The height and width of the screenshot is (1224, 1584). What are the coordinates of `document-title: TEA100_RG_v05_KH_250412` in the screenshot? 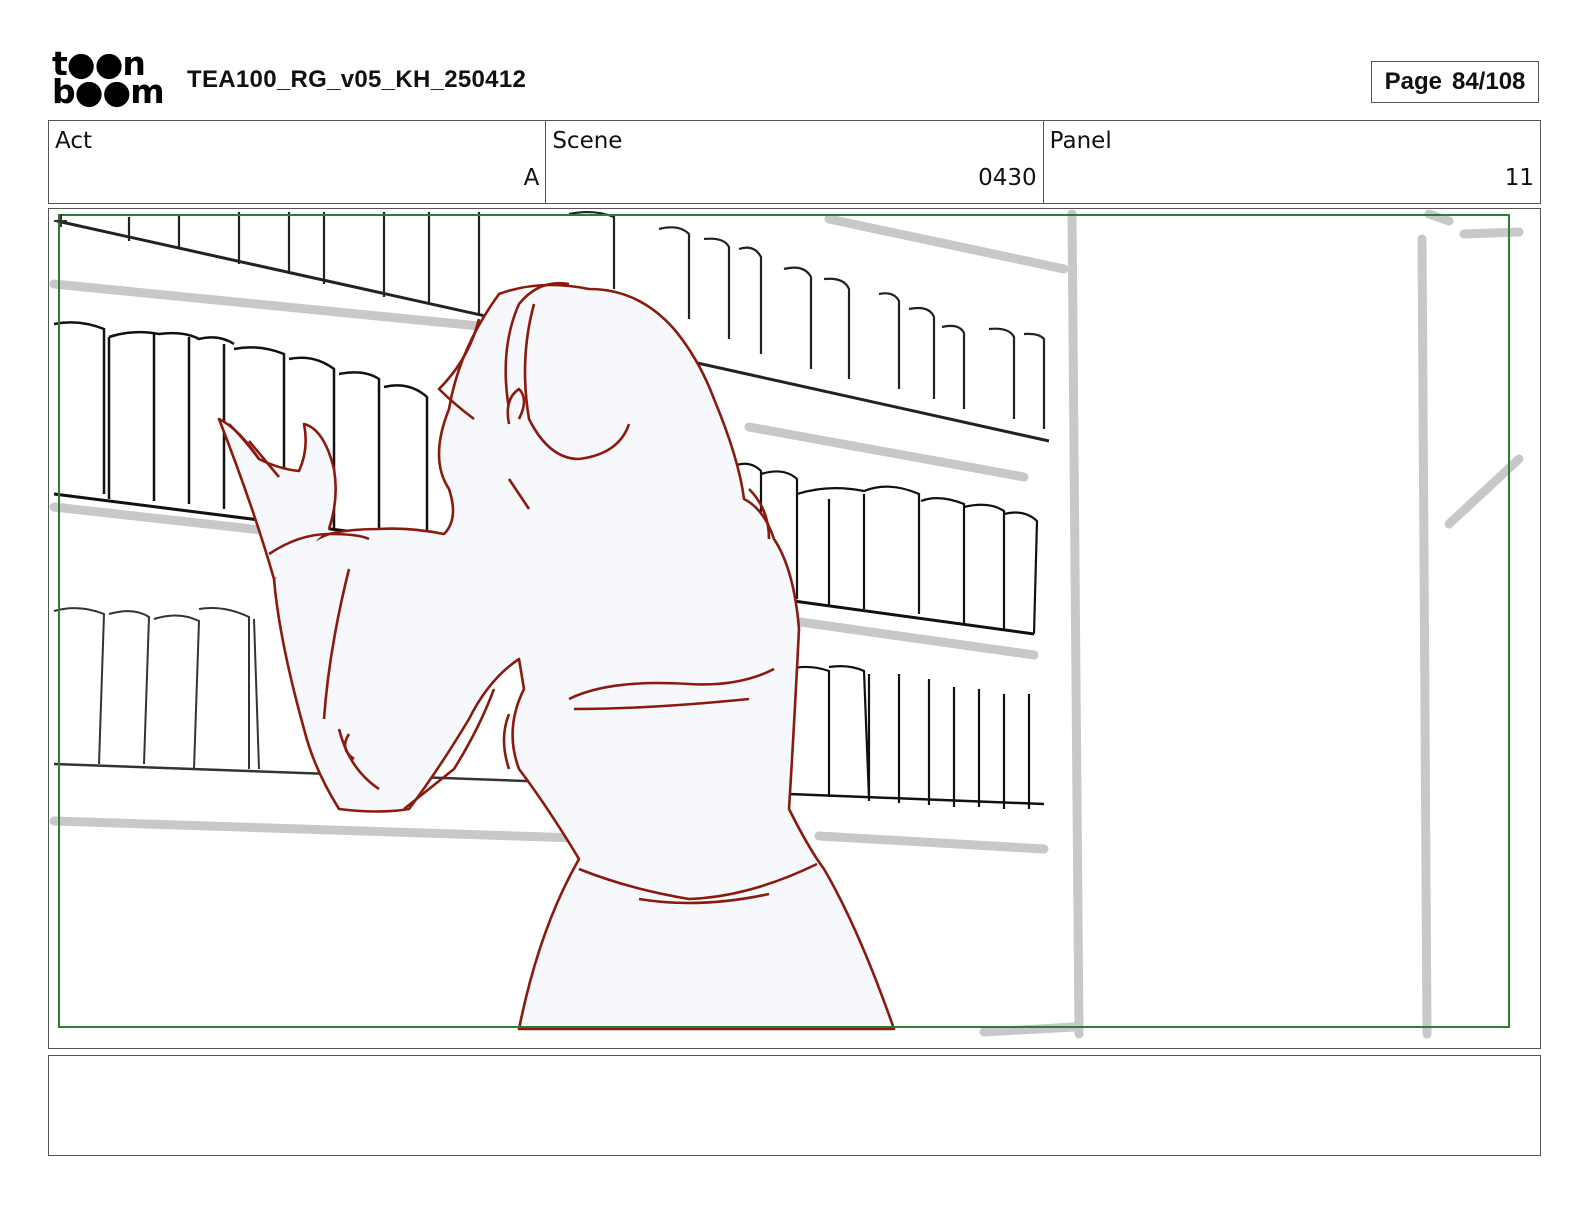 It's located at (357, 79).